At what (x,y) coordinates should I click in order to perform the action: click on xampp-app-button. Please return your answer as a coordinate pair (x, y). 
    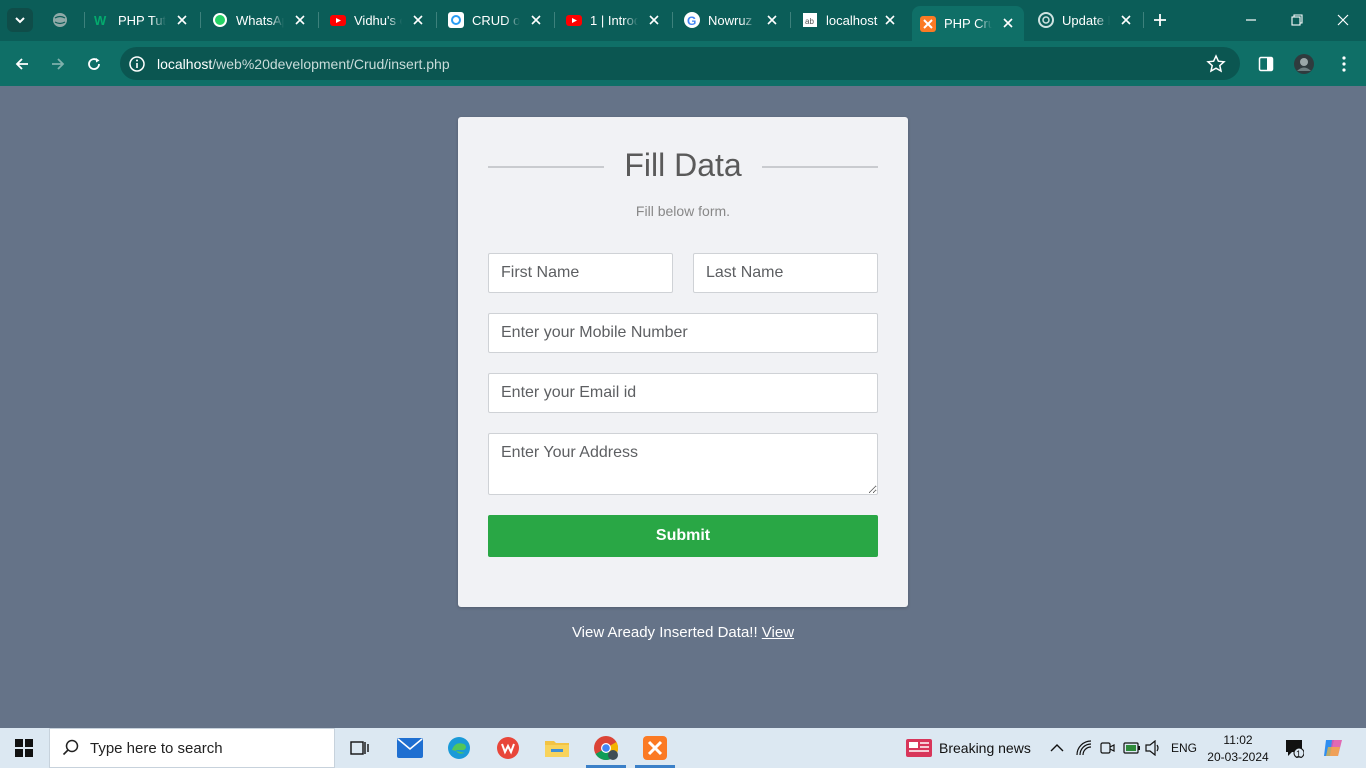
    Looking at the image, I should click on (655, 748).